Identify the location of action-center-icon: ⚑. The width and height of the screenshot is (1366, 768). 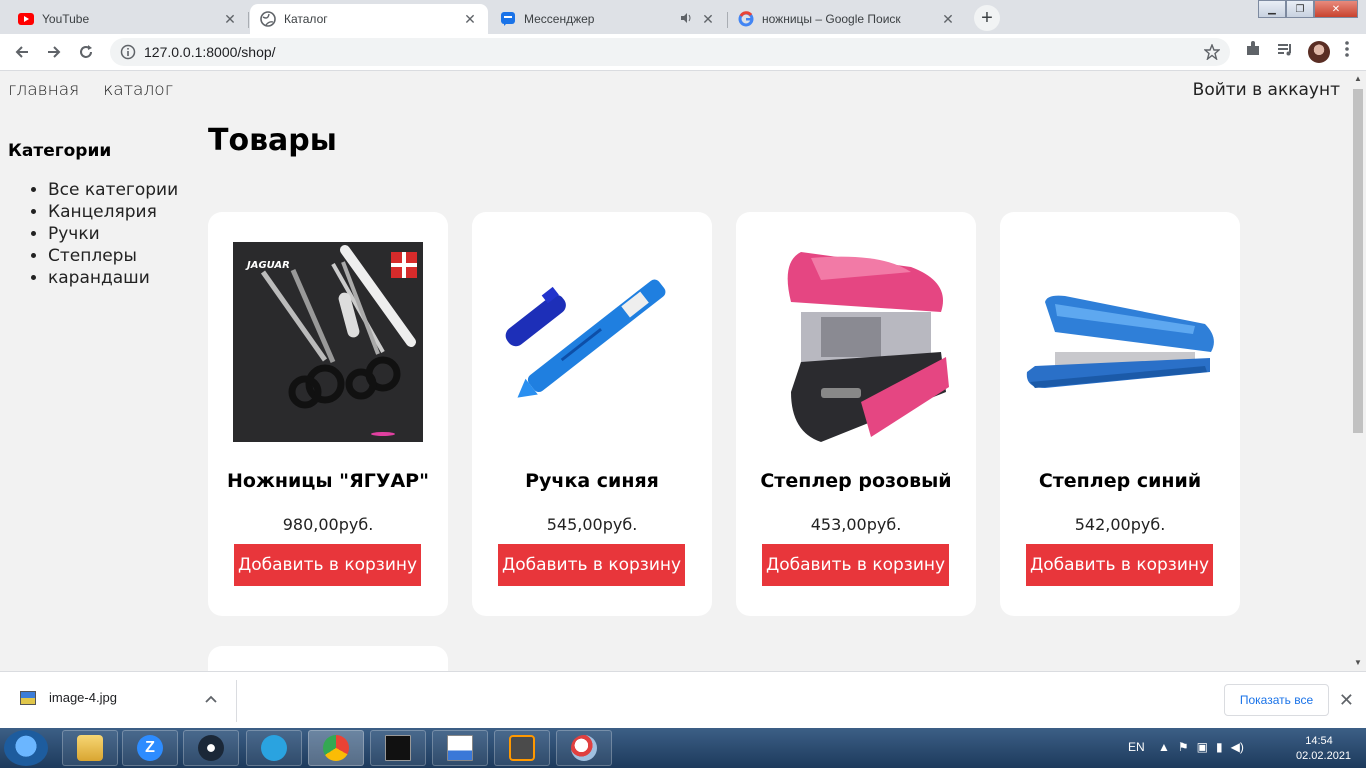
(1183, 747).